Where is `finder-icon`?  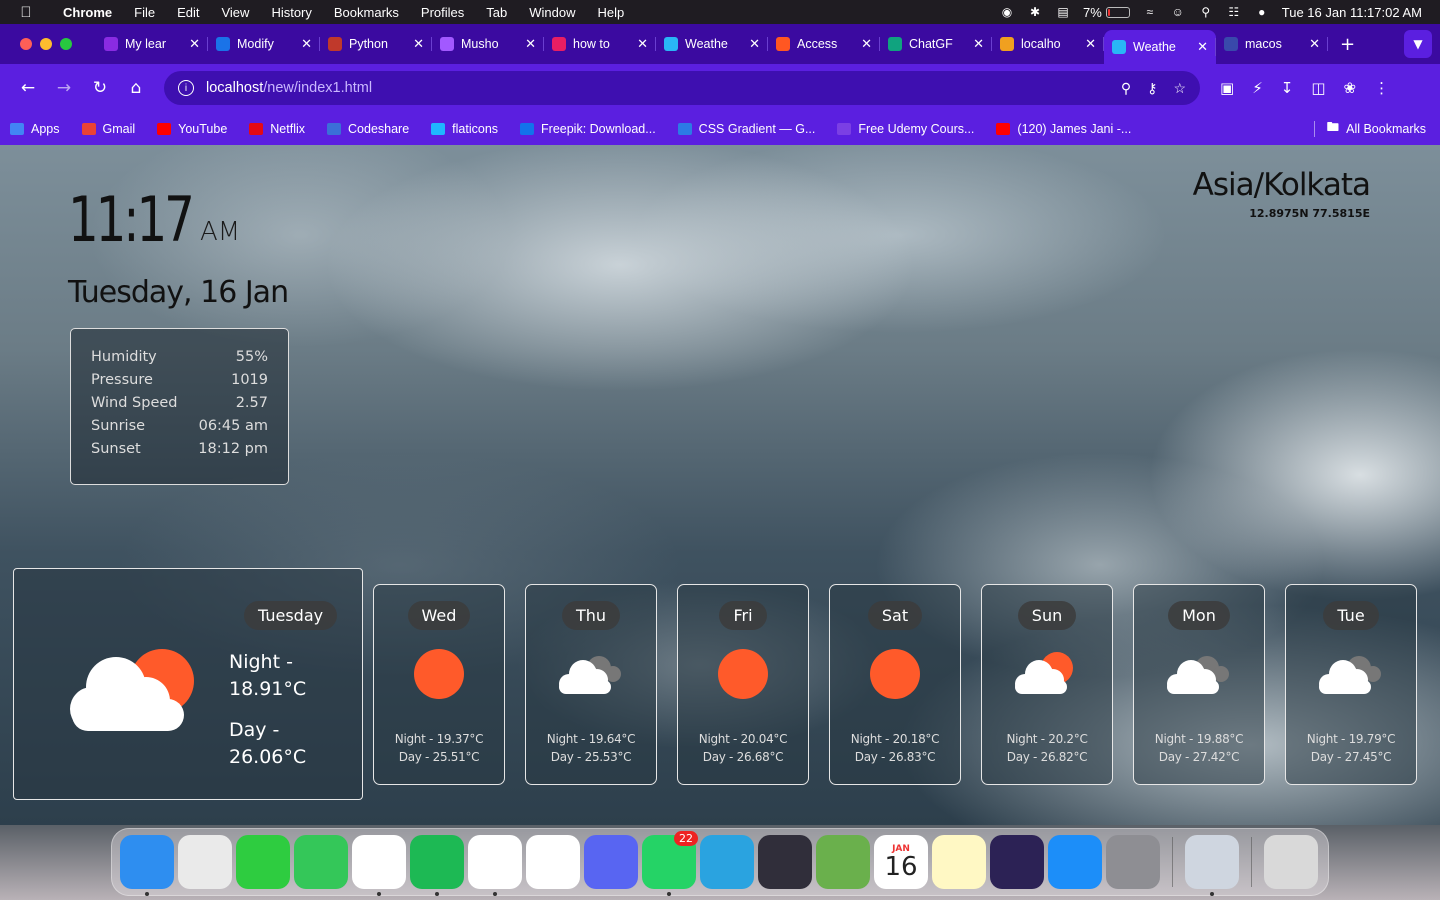
finder-icon is located at coordinates (147, 865).